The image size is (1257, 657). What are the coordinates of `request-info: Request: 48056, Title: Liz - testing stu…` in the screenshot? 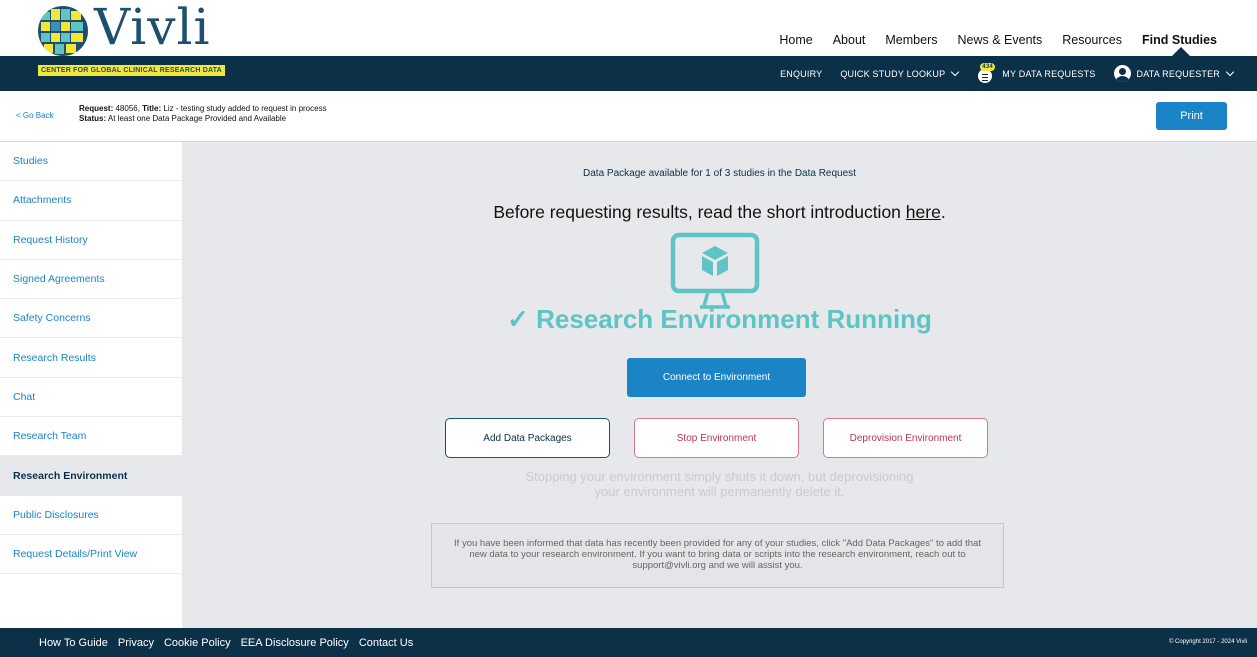 It's located at (203, 114).